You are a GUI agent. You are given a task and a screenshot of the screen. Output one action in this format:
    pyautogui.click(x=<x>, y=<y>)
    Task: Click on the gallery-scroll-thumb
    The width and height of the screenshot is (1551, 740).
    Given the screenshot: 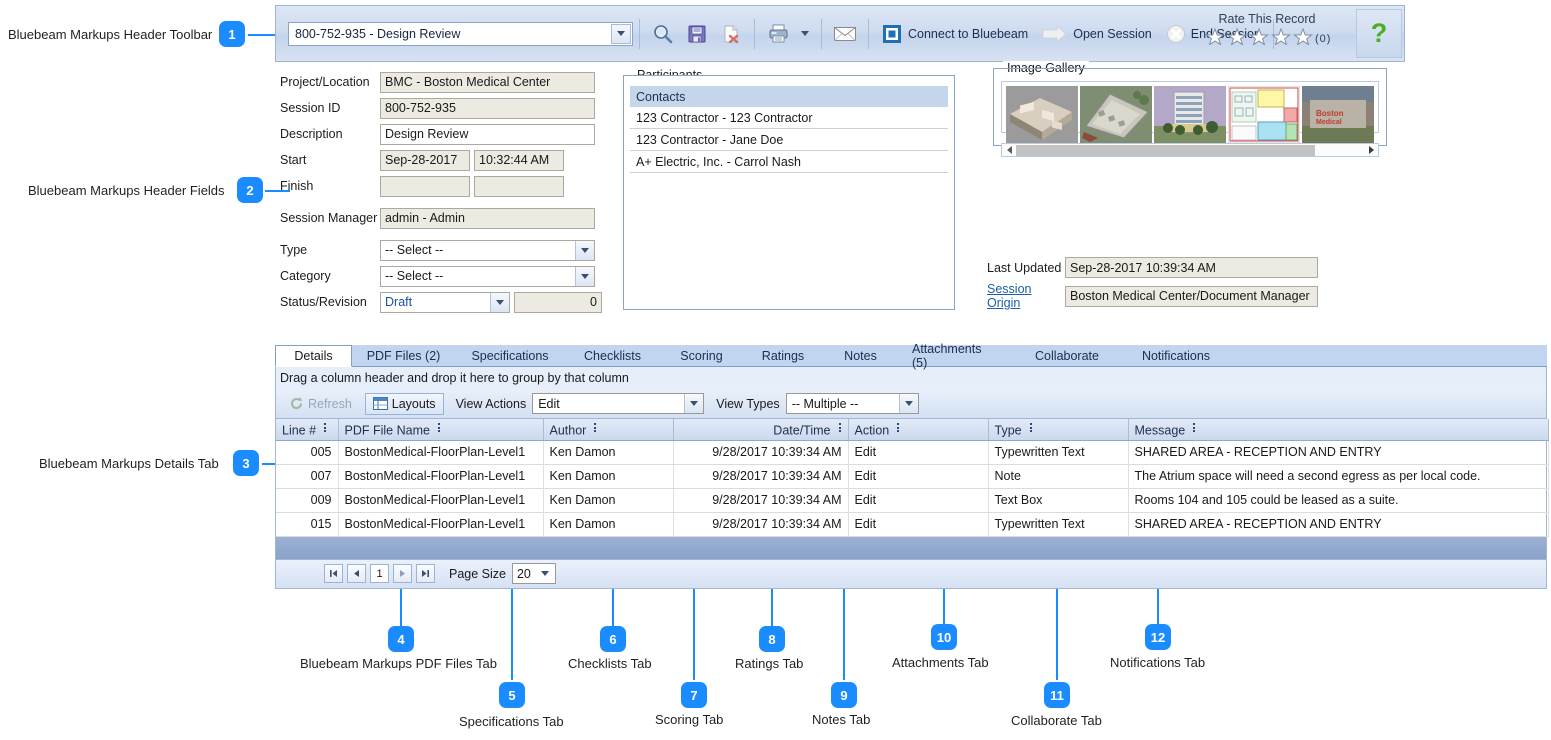 What is the action you would take?
    pyautogui.click(x=1166, y=150)
    